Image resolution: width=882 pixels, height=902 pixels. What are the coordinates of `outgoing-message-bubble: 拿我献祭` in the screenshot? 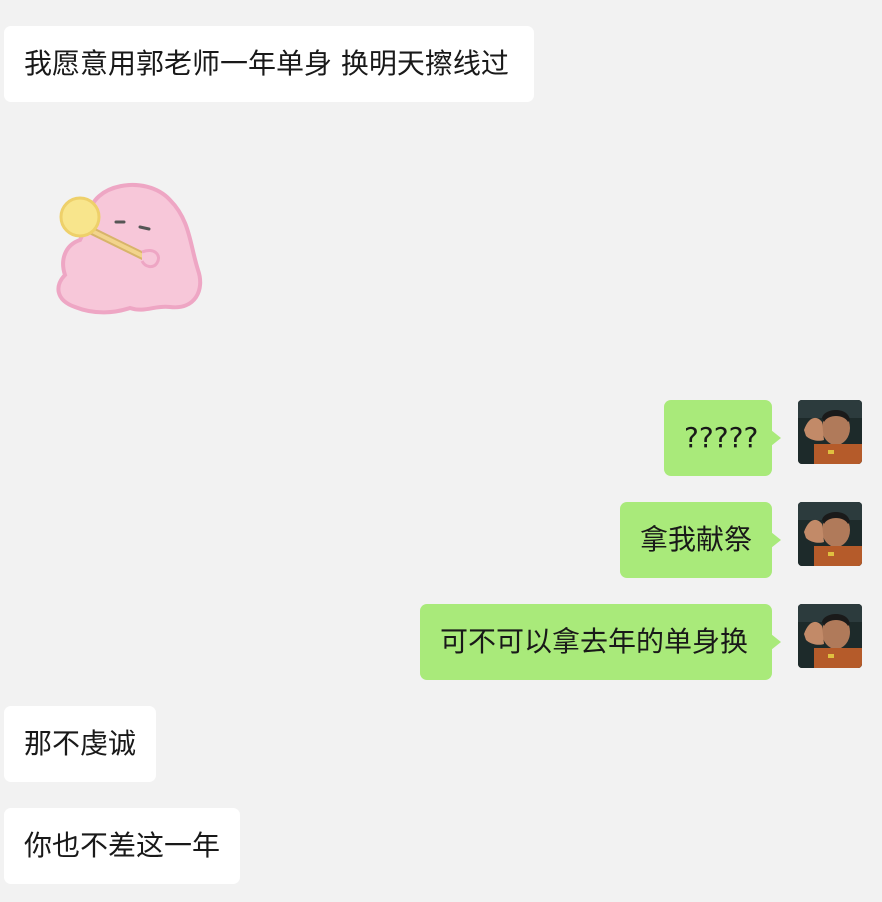 It's located at (700, 540).